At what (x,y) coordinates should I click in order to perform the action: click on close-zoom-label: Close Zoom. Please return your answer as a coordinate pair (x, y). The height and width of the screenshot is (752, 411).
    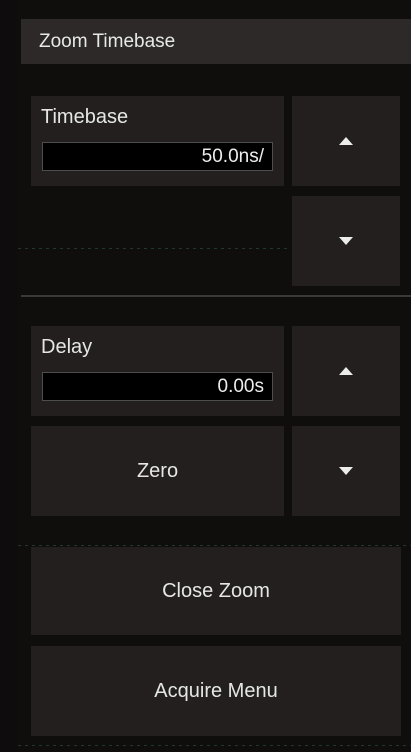
    Looking at the image, I should click on (216, 590).